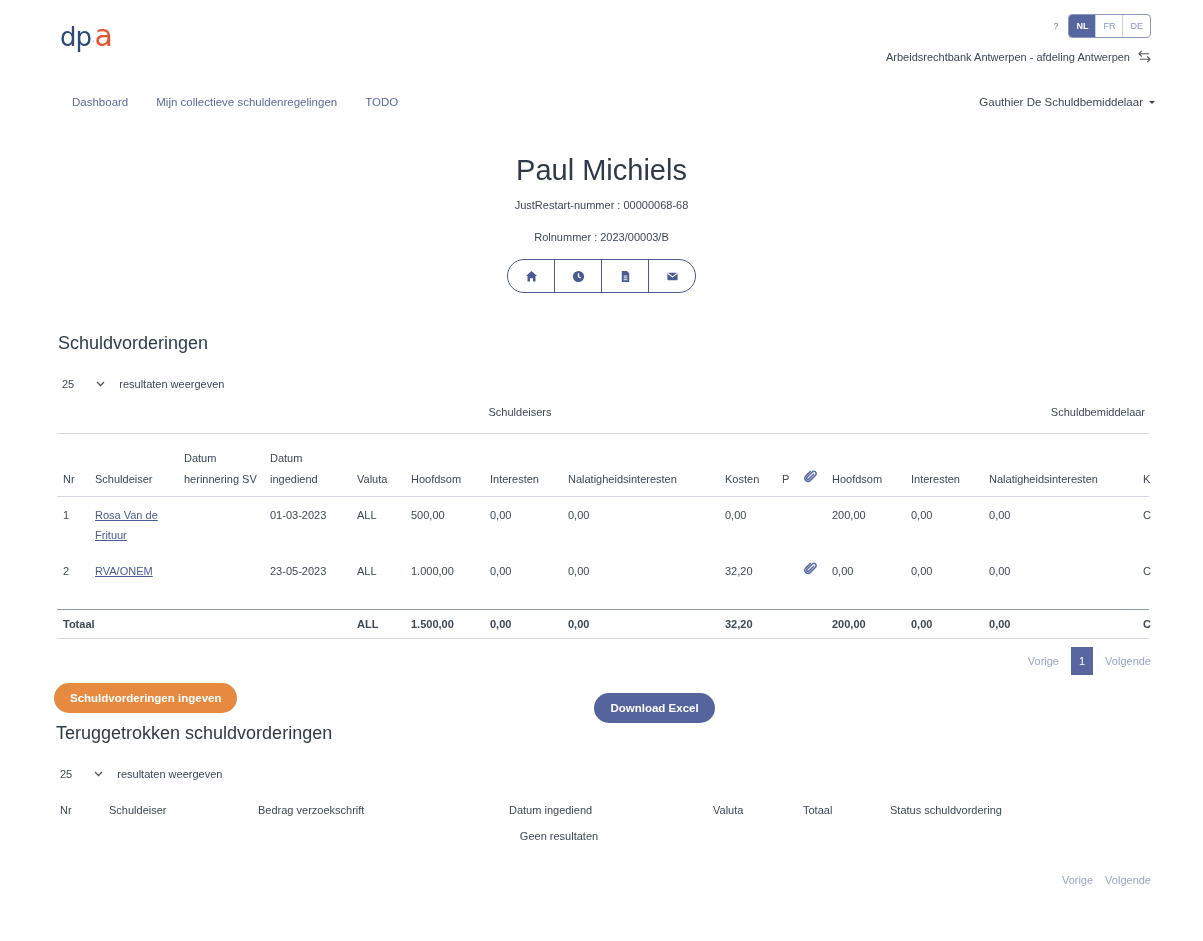 The width and height of the screenshot is (1203, 941). What do you see at coordinates (849, 515) in the screenshot?
I see `table-cell: 200,00` at bounding box center [849, 515].